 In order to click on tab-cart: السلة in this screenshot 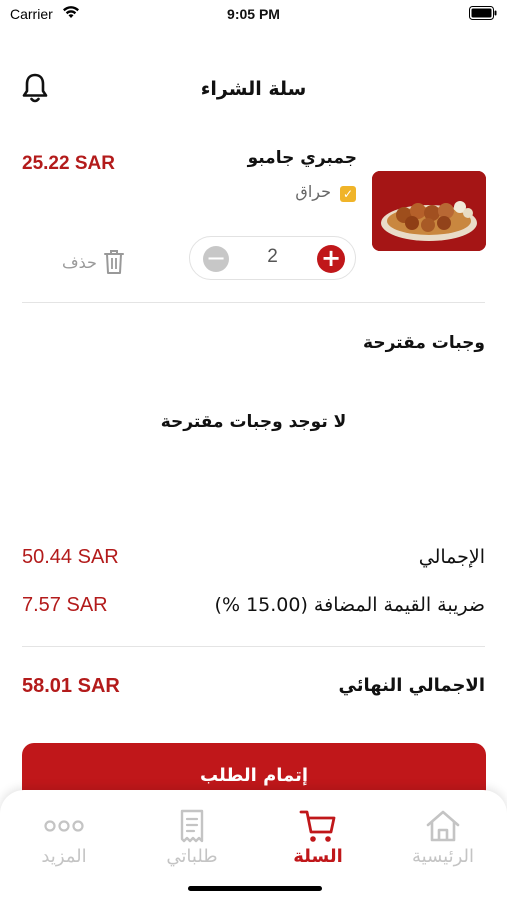, I will do `click(318, 837)`.